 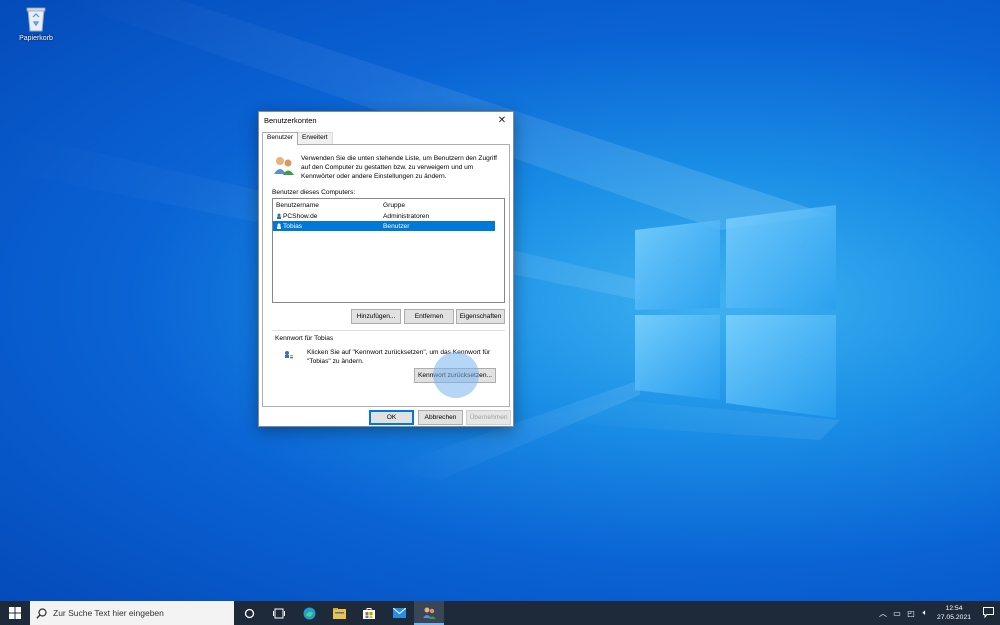 What do you see at coordinates (954, 617) in the screenshot?
I see `clock-date: 27.05.2021` at bounding box center [954, 617].